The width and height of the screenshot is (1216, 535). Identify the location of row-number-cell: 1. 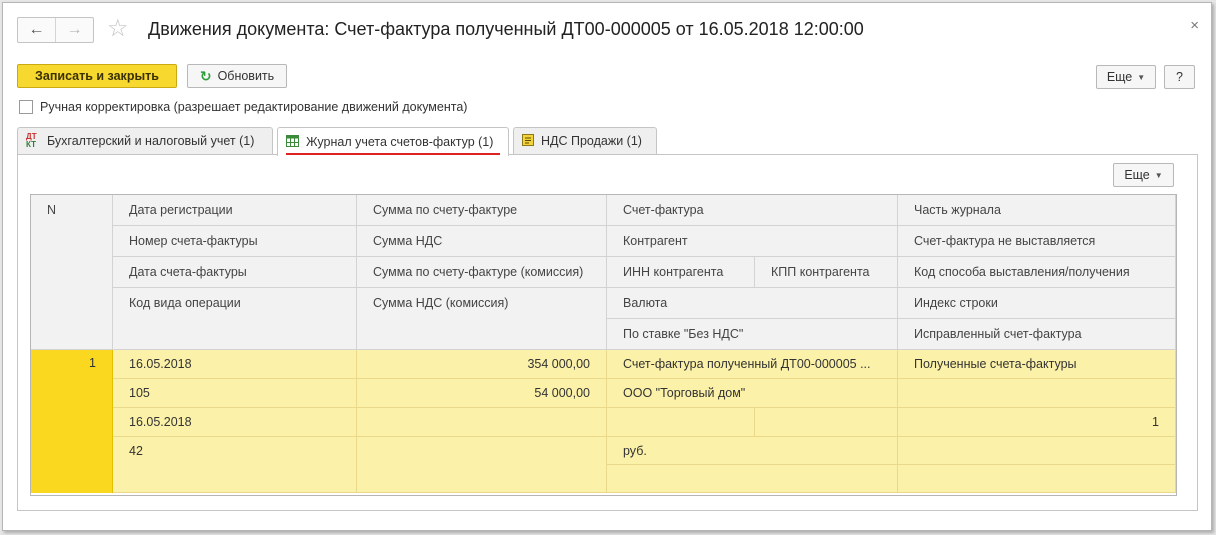
(72, 421).